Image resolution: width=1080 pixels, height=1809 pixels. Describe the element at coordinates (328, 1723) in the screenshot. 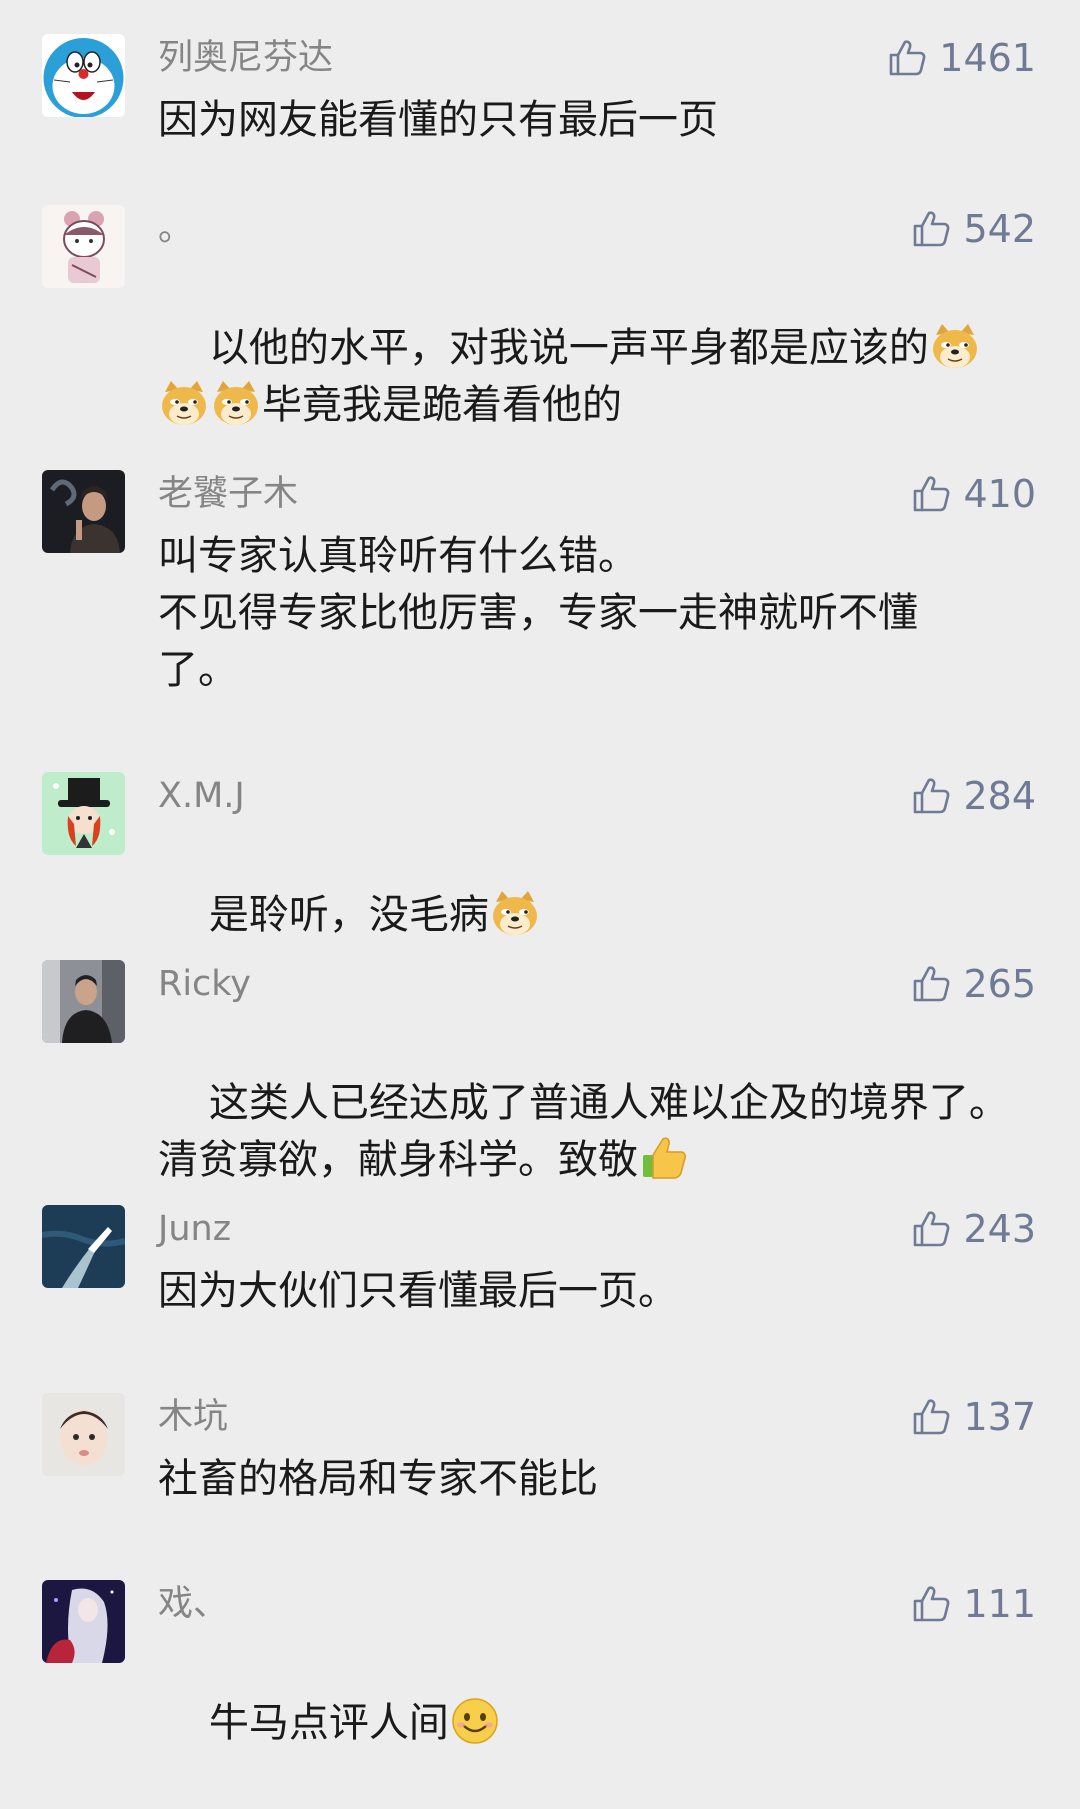

I see `comment-text-line: 牛马点评人间` at that location.